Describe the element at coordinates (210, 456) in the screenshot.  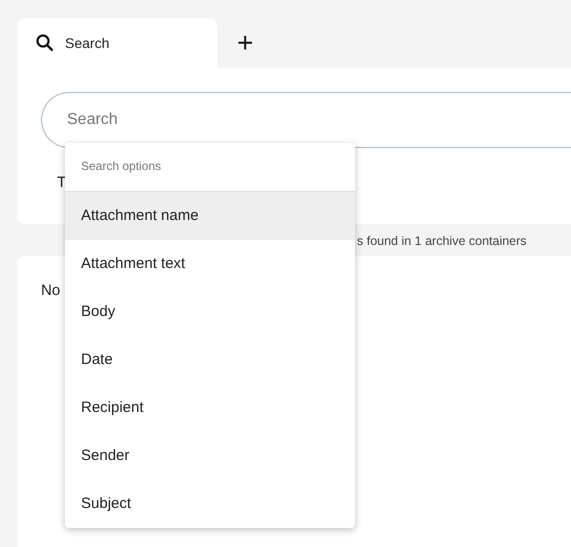
I see `menu-item: Sender` at that location.